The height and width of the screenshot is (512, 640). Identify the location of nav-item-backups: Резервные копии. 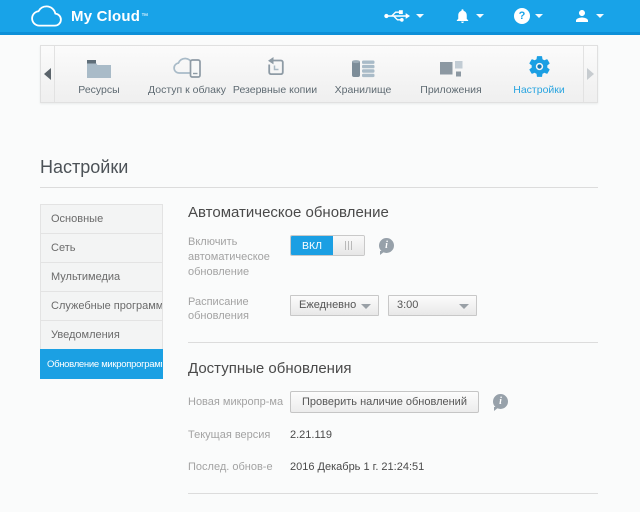
(275, 74).